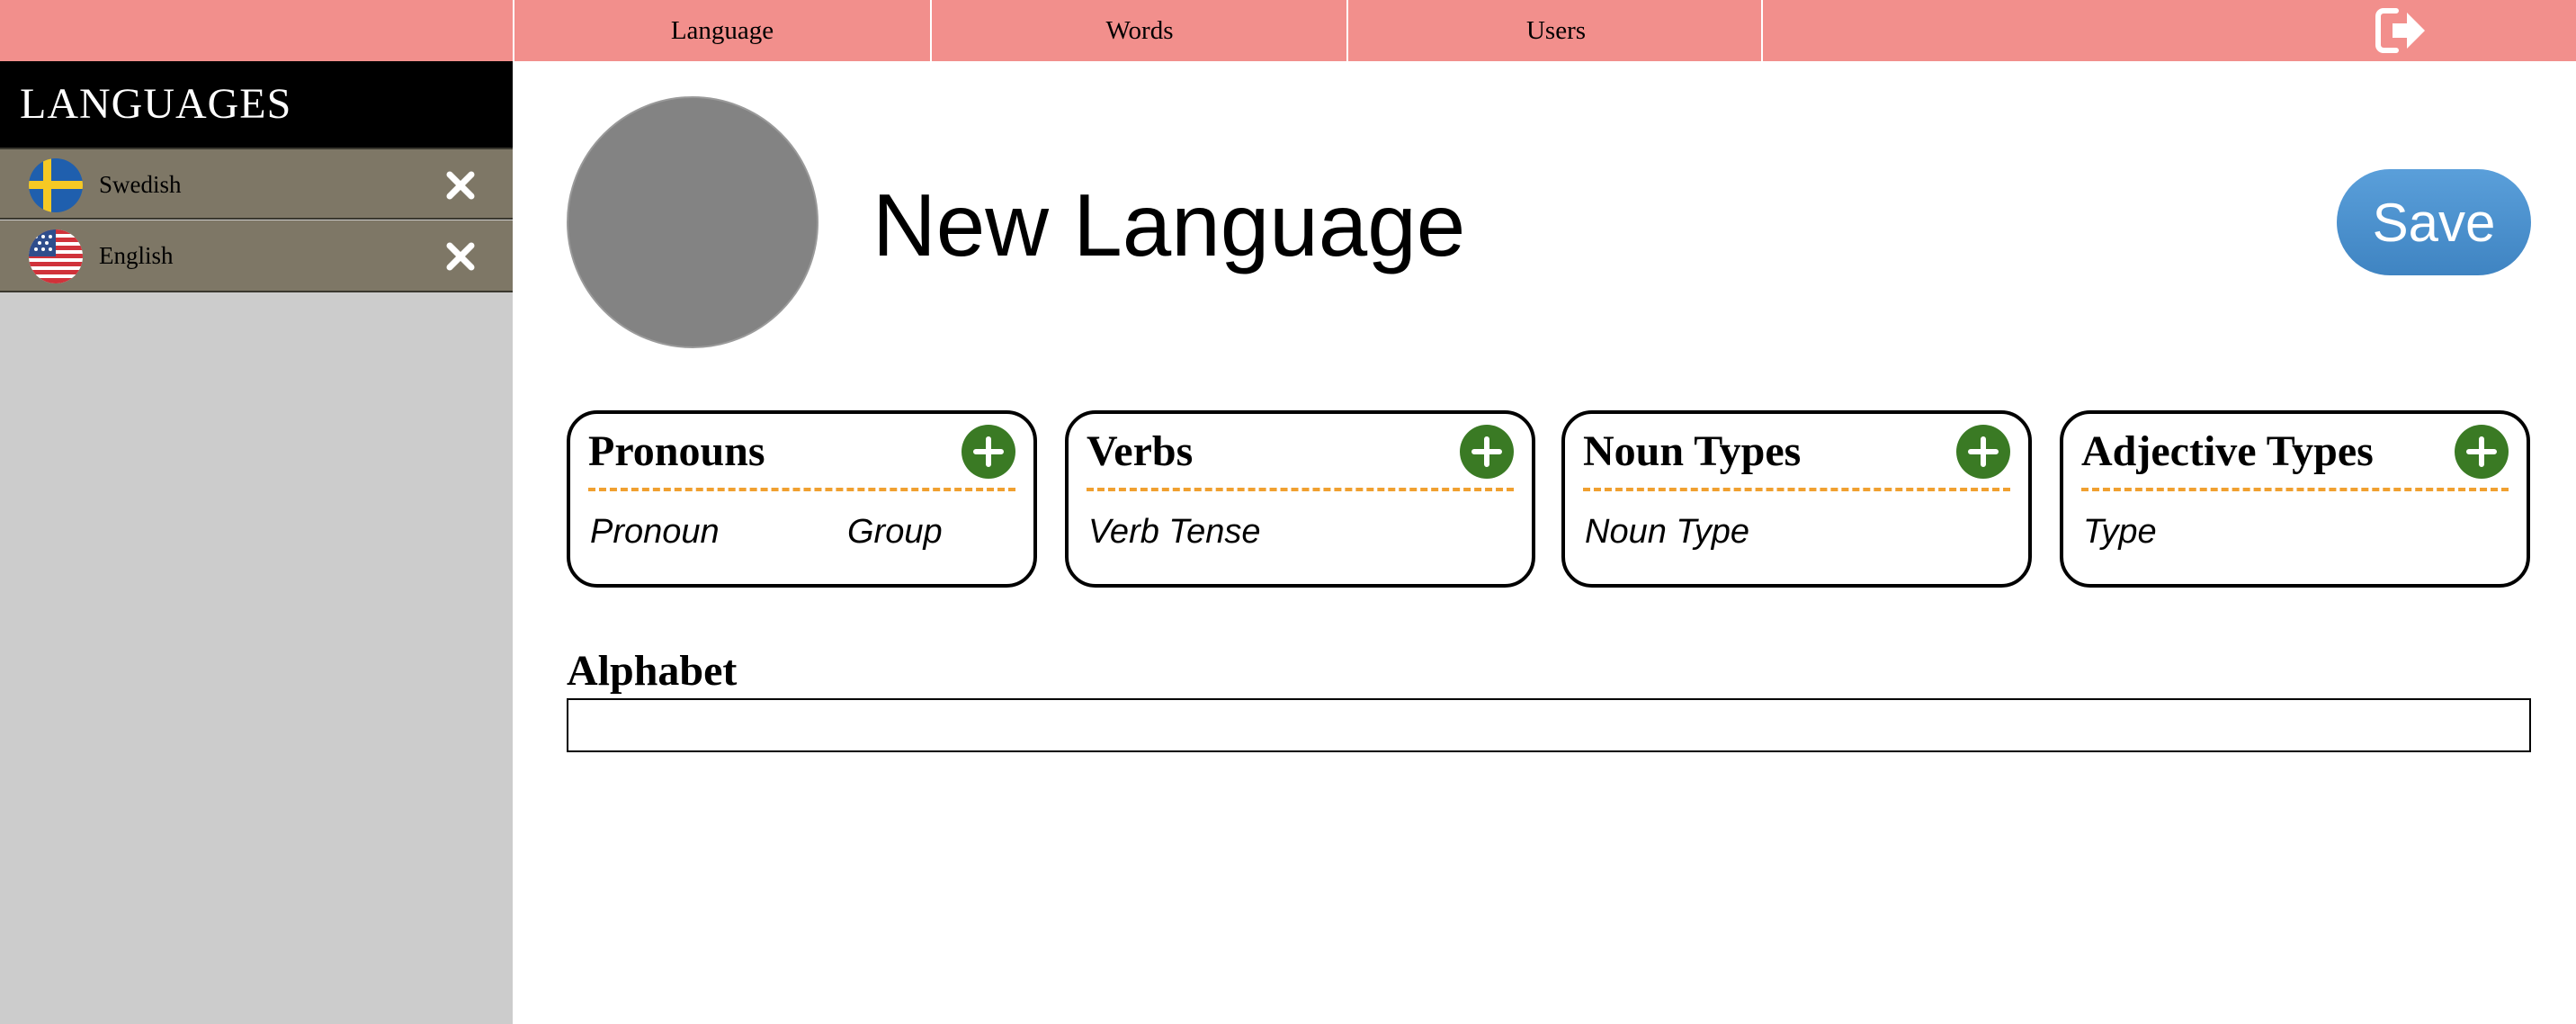 This screenshot has width=2576, height=1024. I want to click on sidebar-item-swedish: Swedish, so click(256, 184).